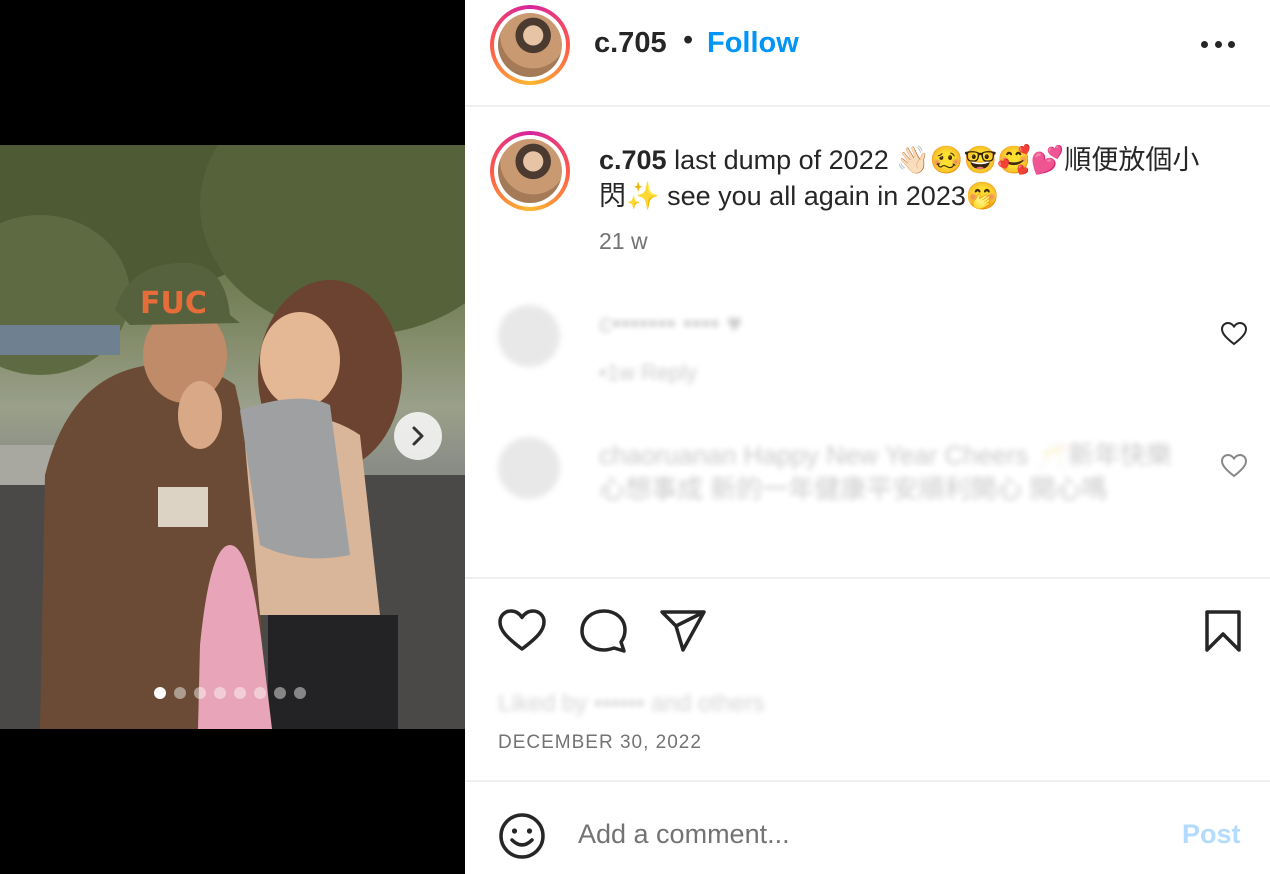  What do you see at coordinates (671, 323) in the screenshot?
I see `comment-text: c••••••• •••• ♥` at bounding box center [671, 323].